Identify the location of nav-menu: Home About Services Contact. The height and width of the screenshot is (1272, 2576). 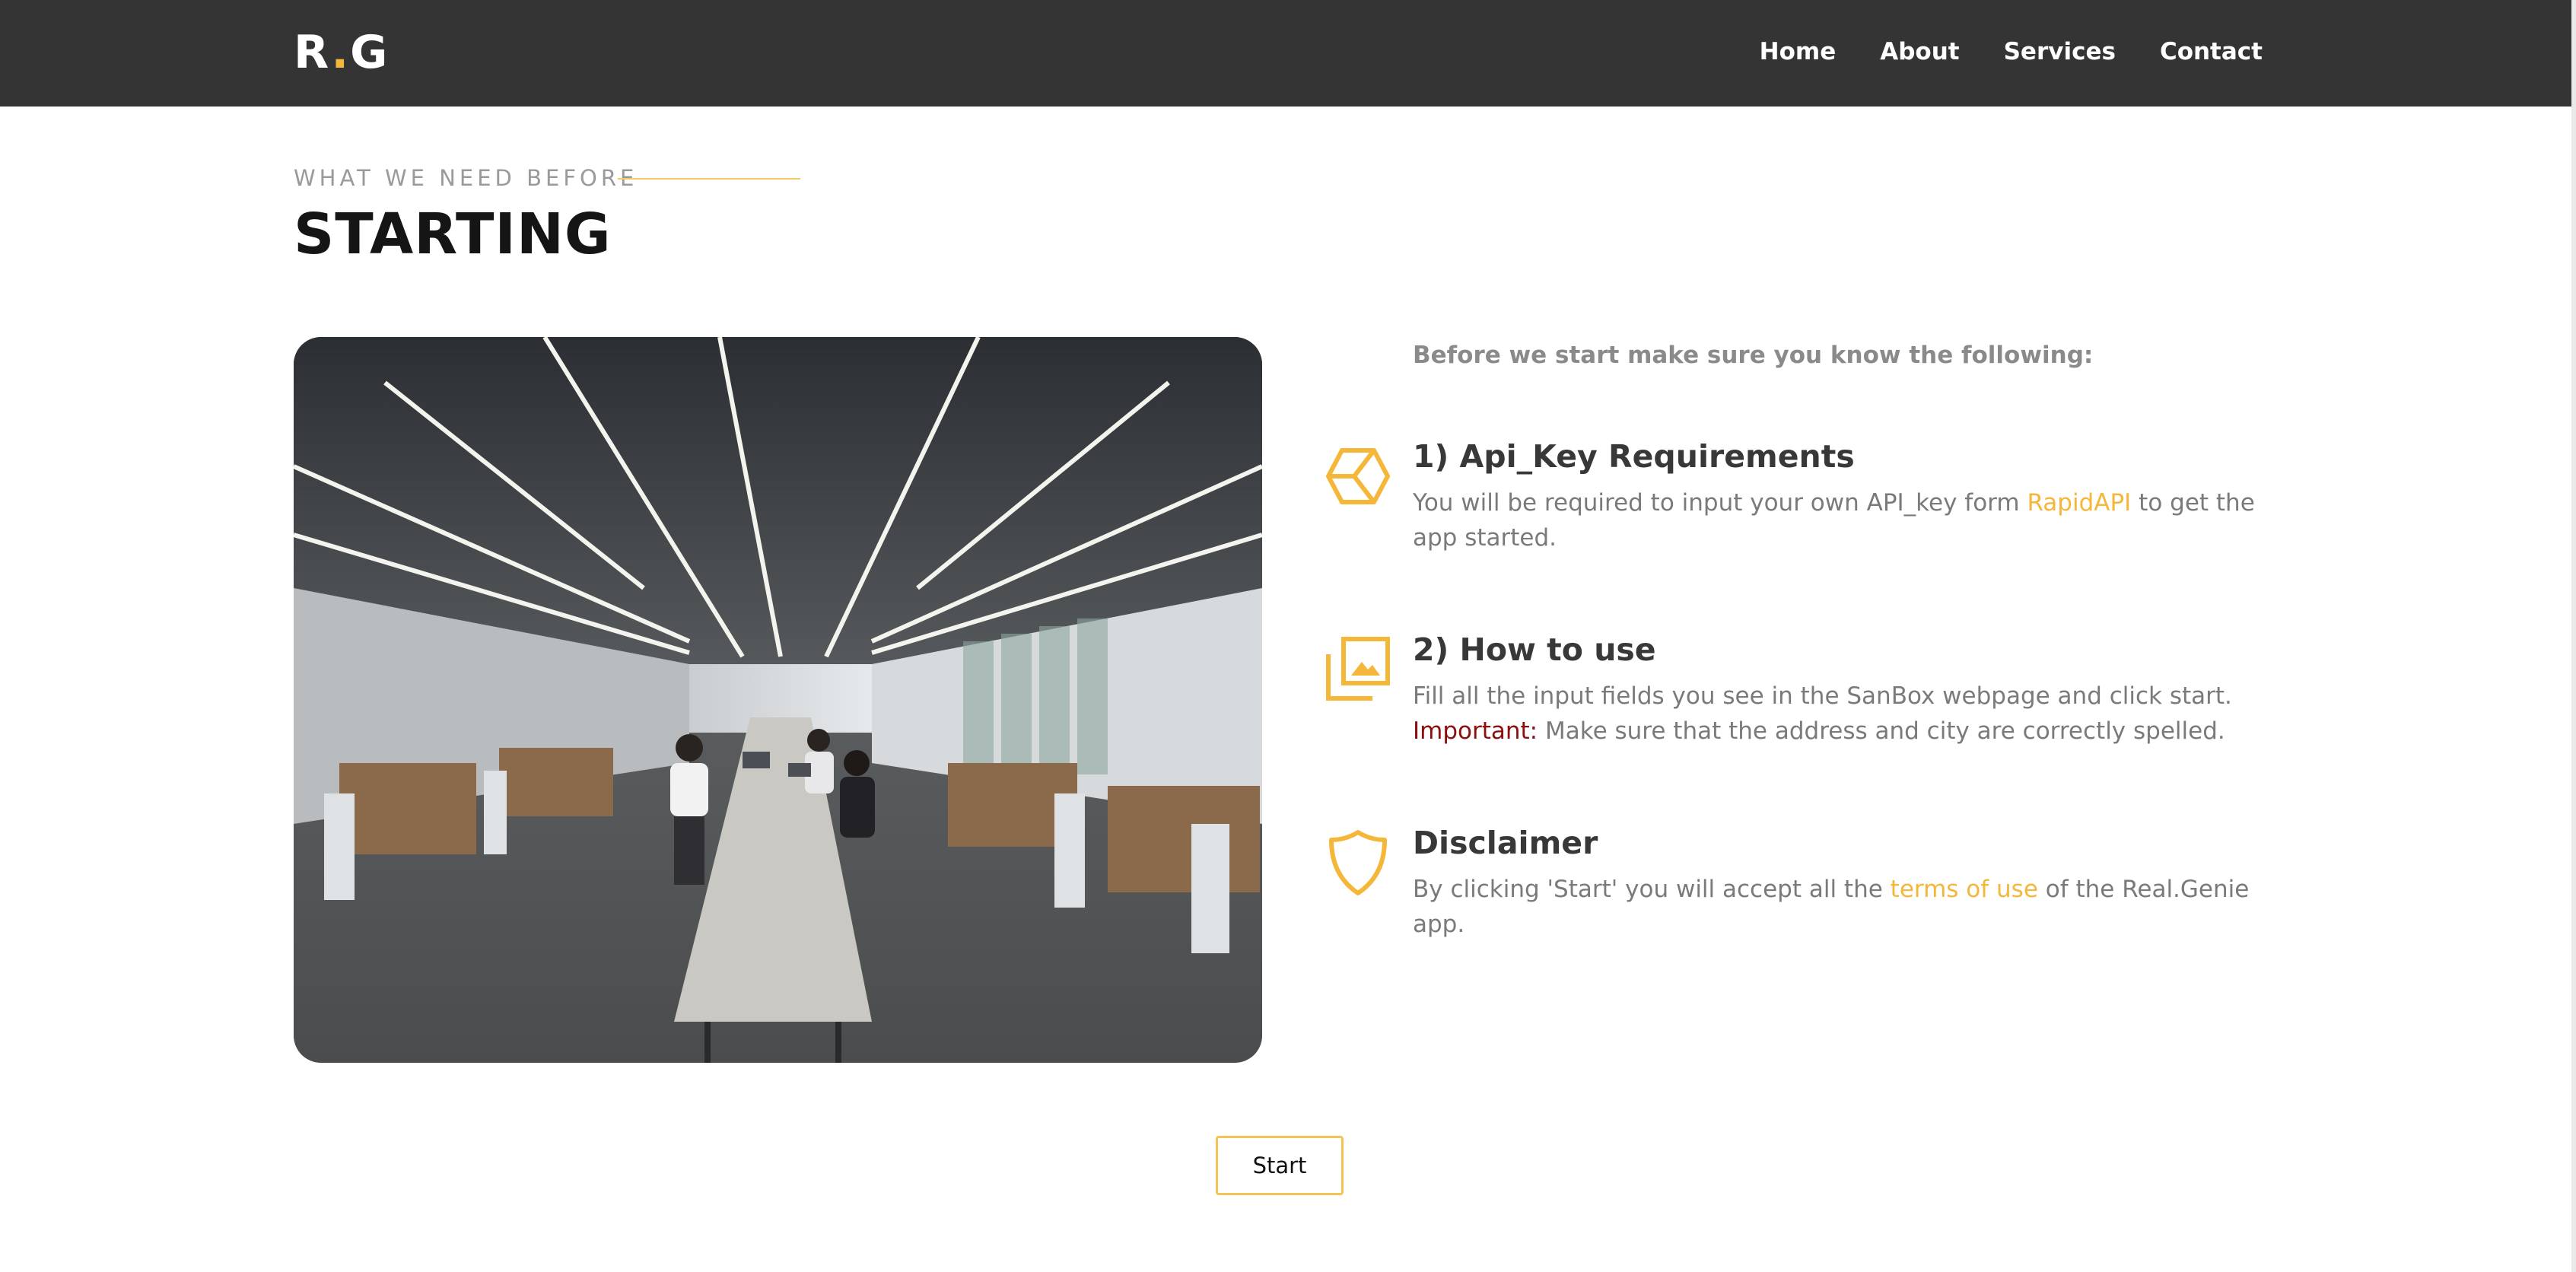
(2012, 51).